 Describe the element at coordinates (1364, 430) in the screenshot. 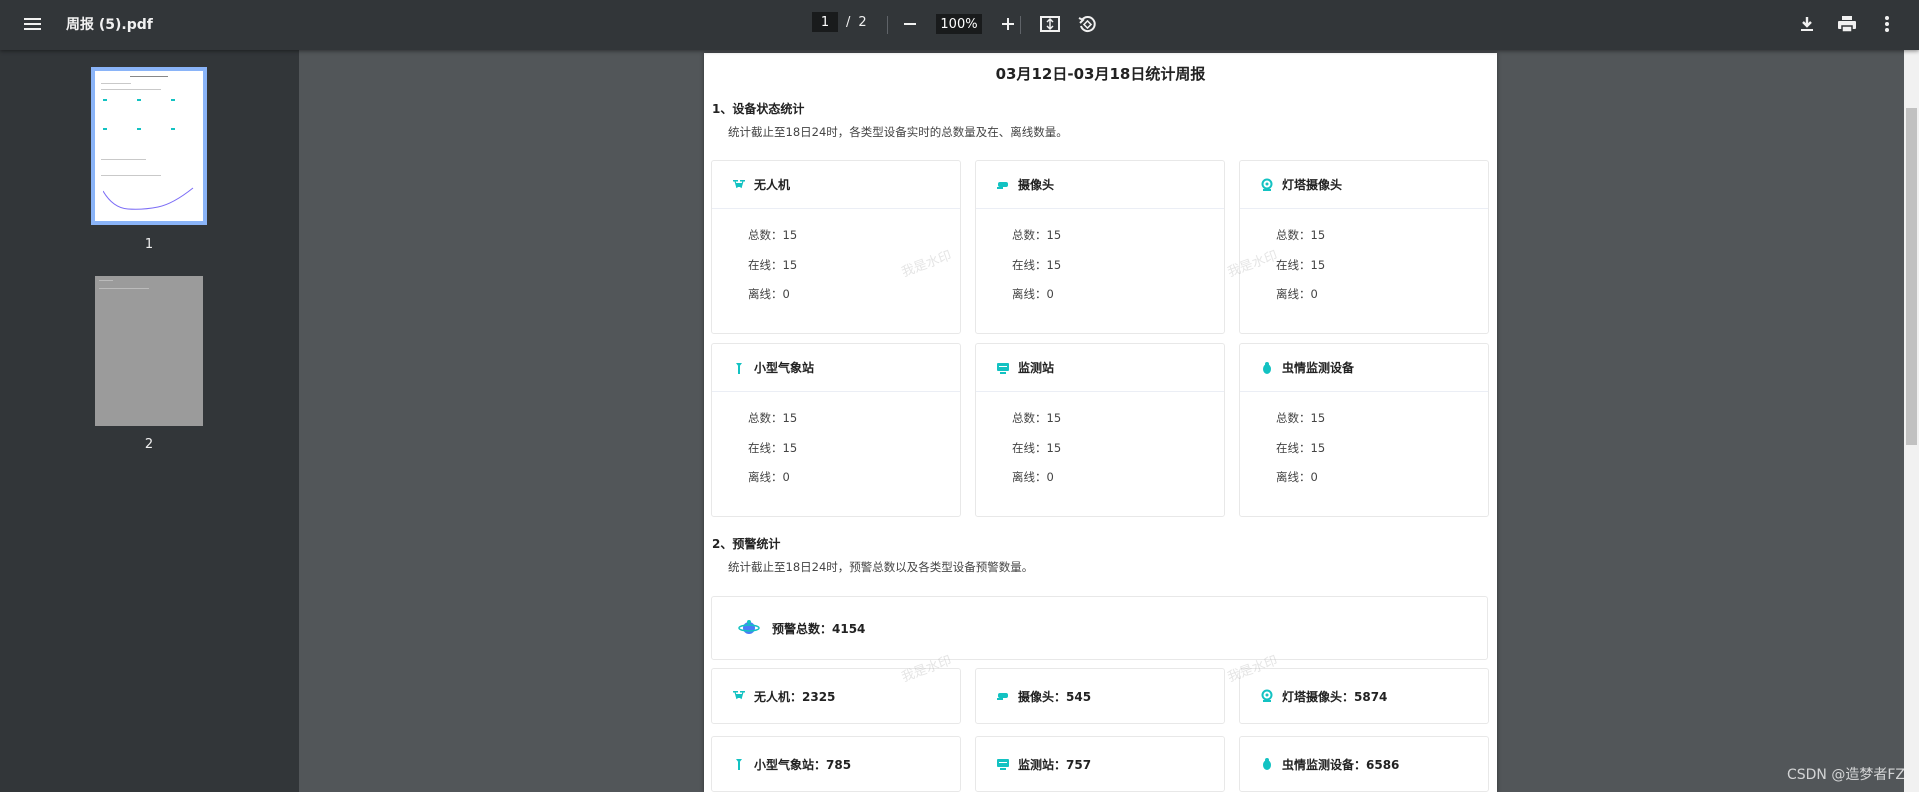

I see `device-card-pest-monitor: 虫情监测设备 总数：15 在线：15 离线：0` at that location.